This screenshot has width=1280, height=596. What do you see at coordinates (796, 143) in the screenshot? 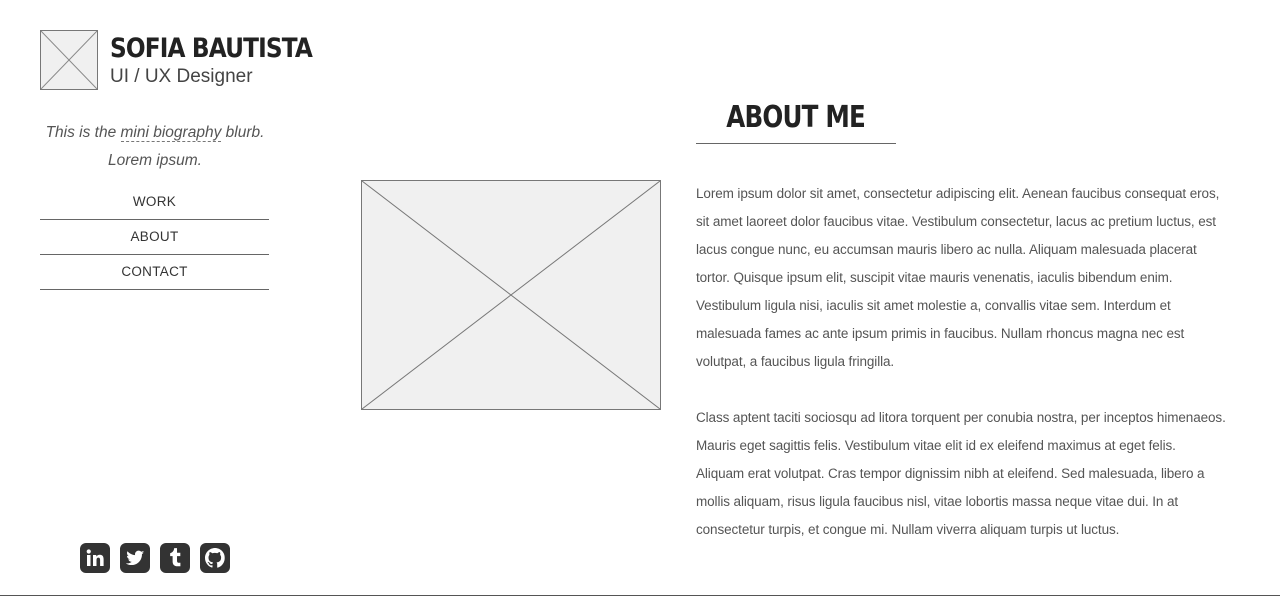
I see `title-underline` at bounding box center [796, 143].